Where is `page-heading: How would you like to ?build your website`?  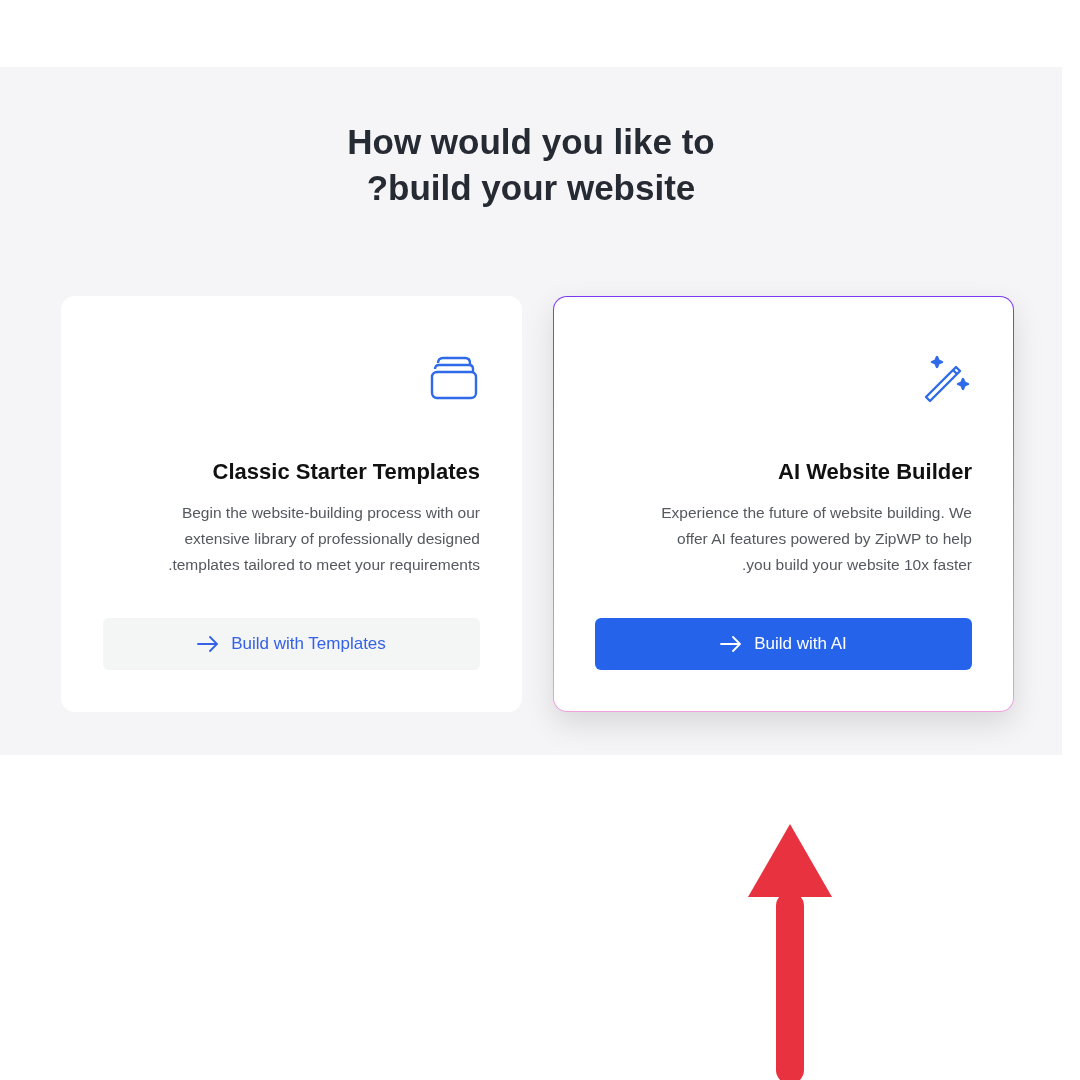 page-heading: How would you like to ?build your website is located at coordinates (531, 165).